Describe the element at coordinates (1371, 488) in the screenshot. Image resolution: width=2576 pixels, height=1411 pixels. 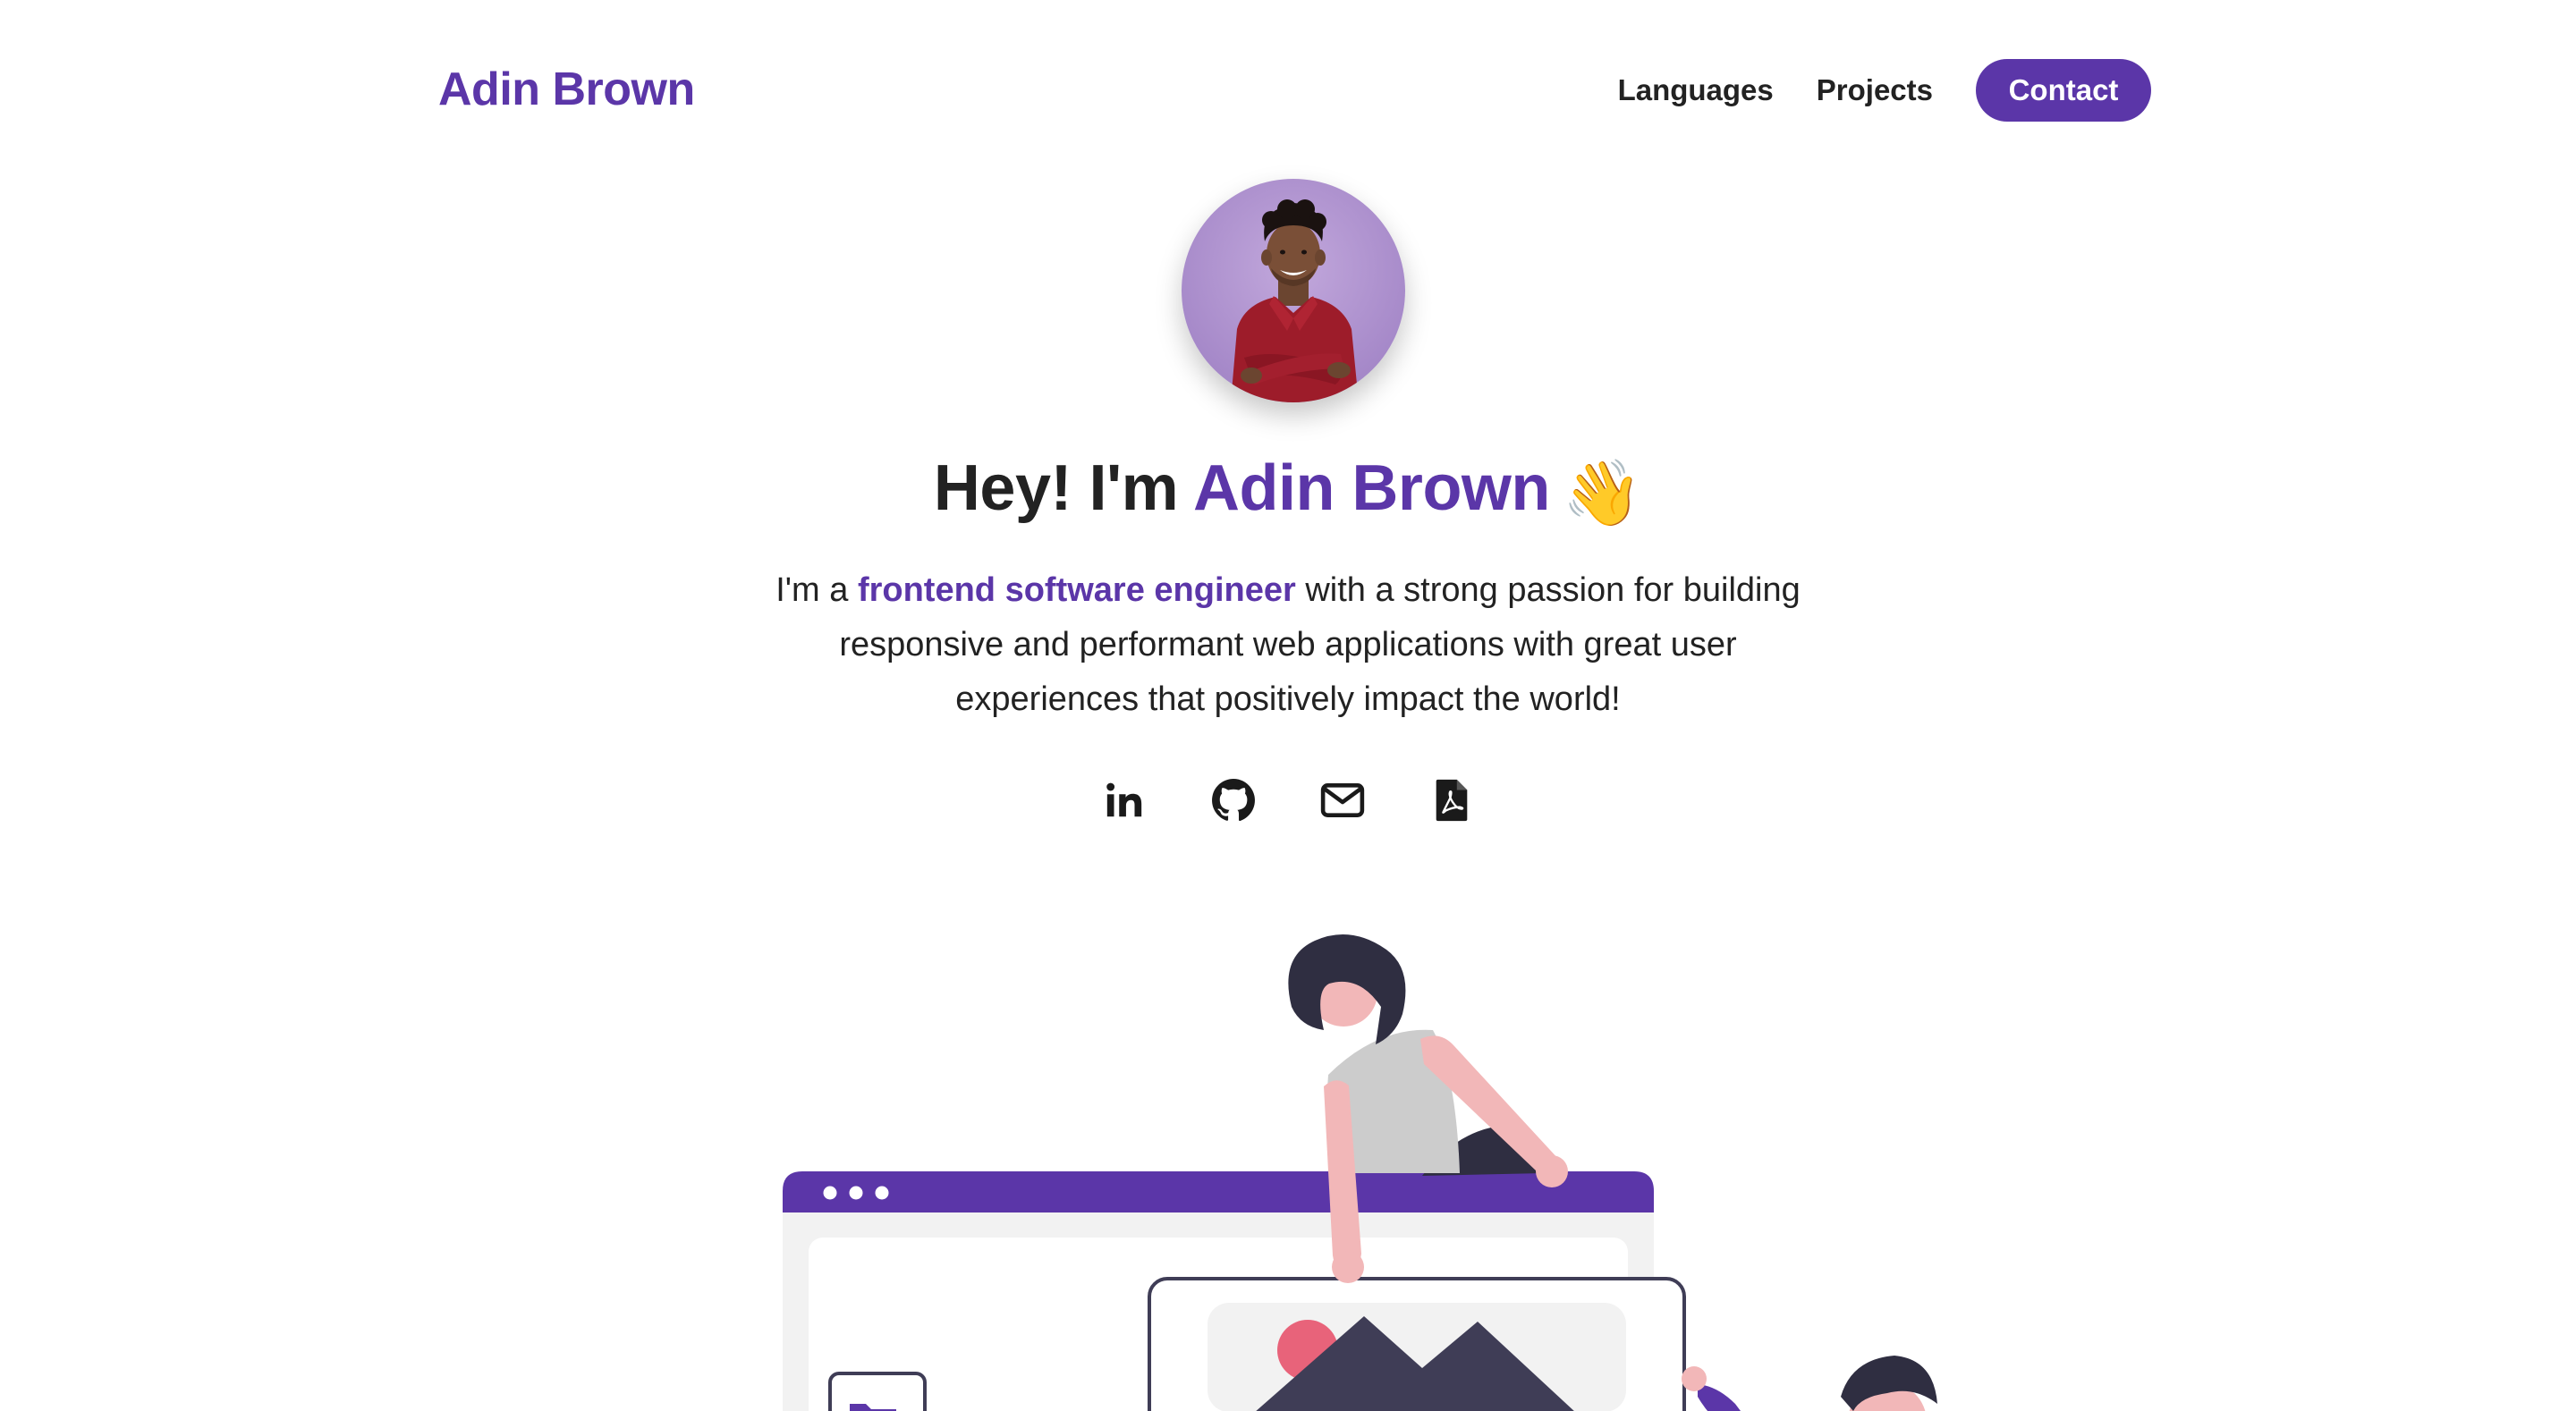
I see `hero-title-name: Adin Brown` at that location.